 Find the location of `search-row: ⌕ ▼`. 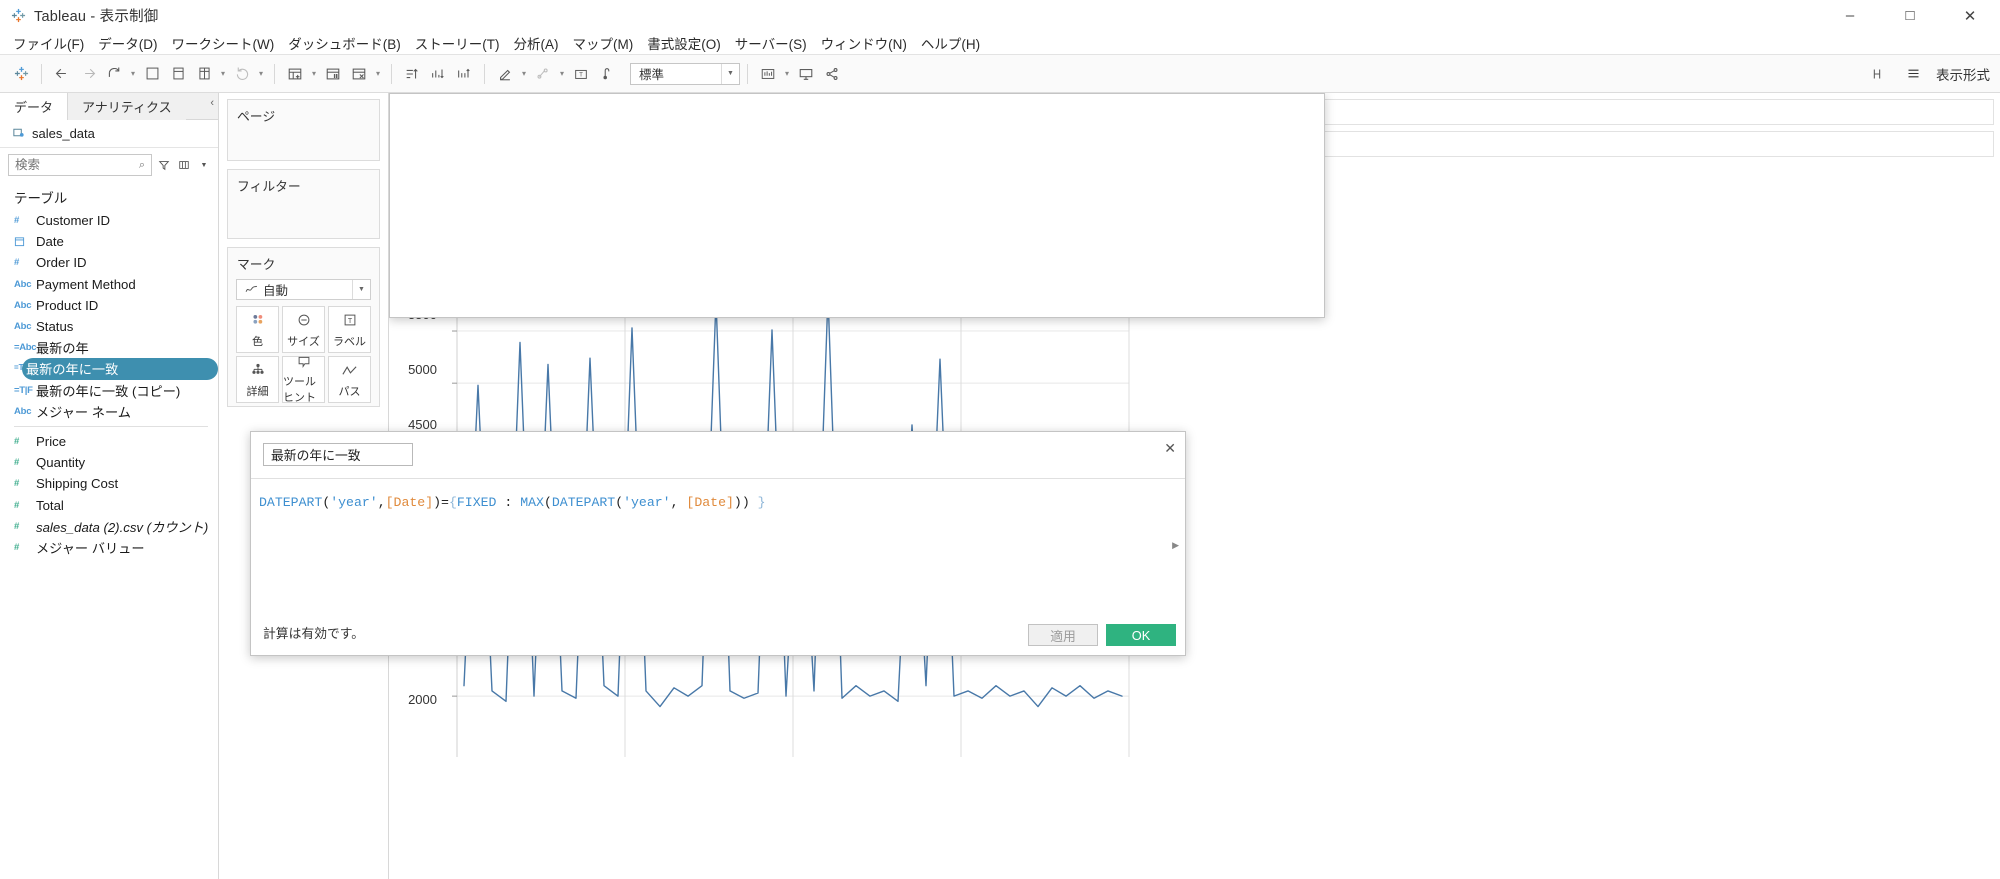

search-row: ⌕ ▼ is located at coordinates (109, 164).